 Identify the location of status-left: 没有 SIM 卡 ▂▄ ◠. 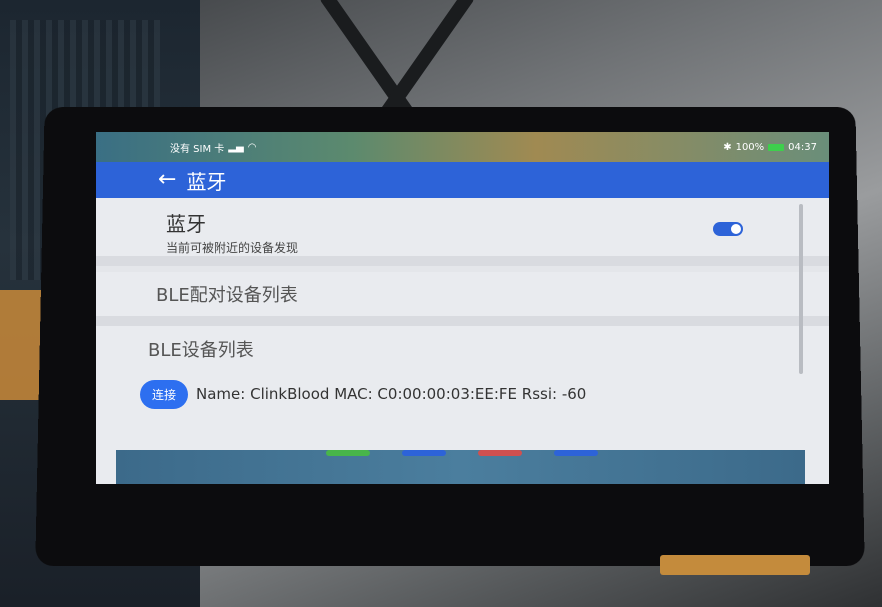
(213, 147).